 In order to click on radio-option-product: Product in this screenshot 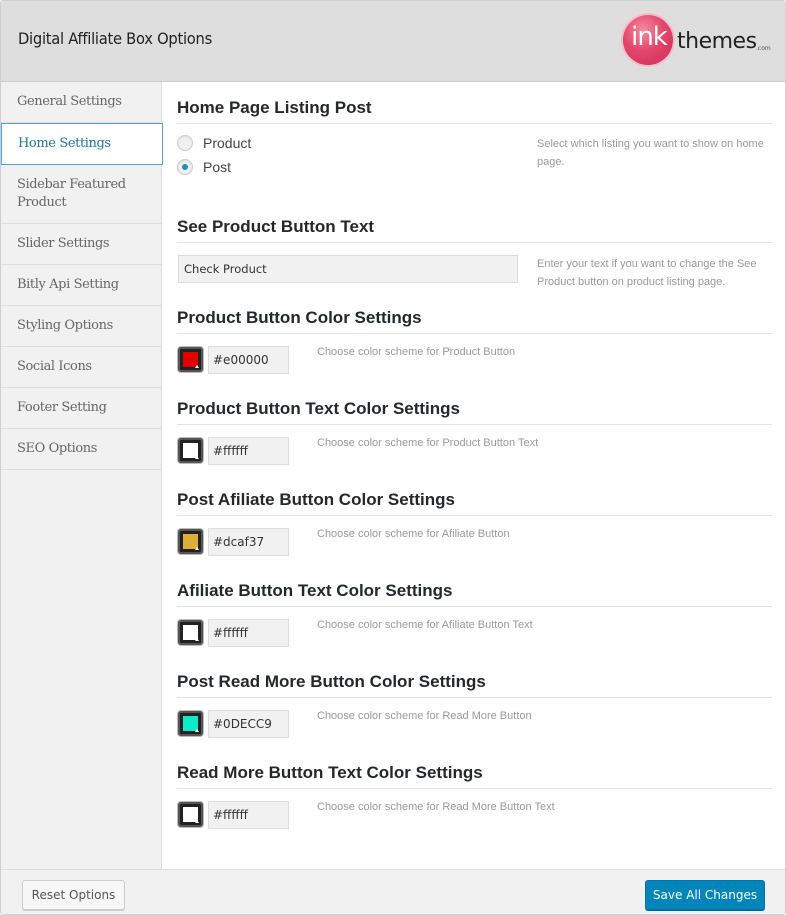, I will do `click(214, 143)`.